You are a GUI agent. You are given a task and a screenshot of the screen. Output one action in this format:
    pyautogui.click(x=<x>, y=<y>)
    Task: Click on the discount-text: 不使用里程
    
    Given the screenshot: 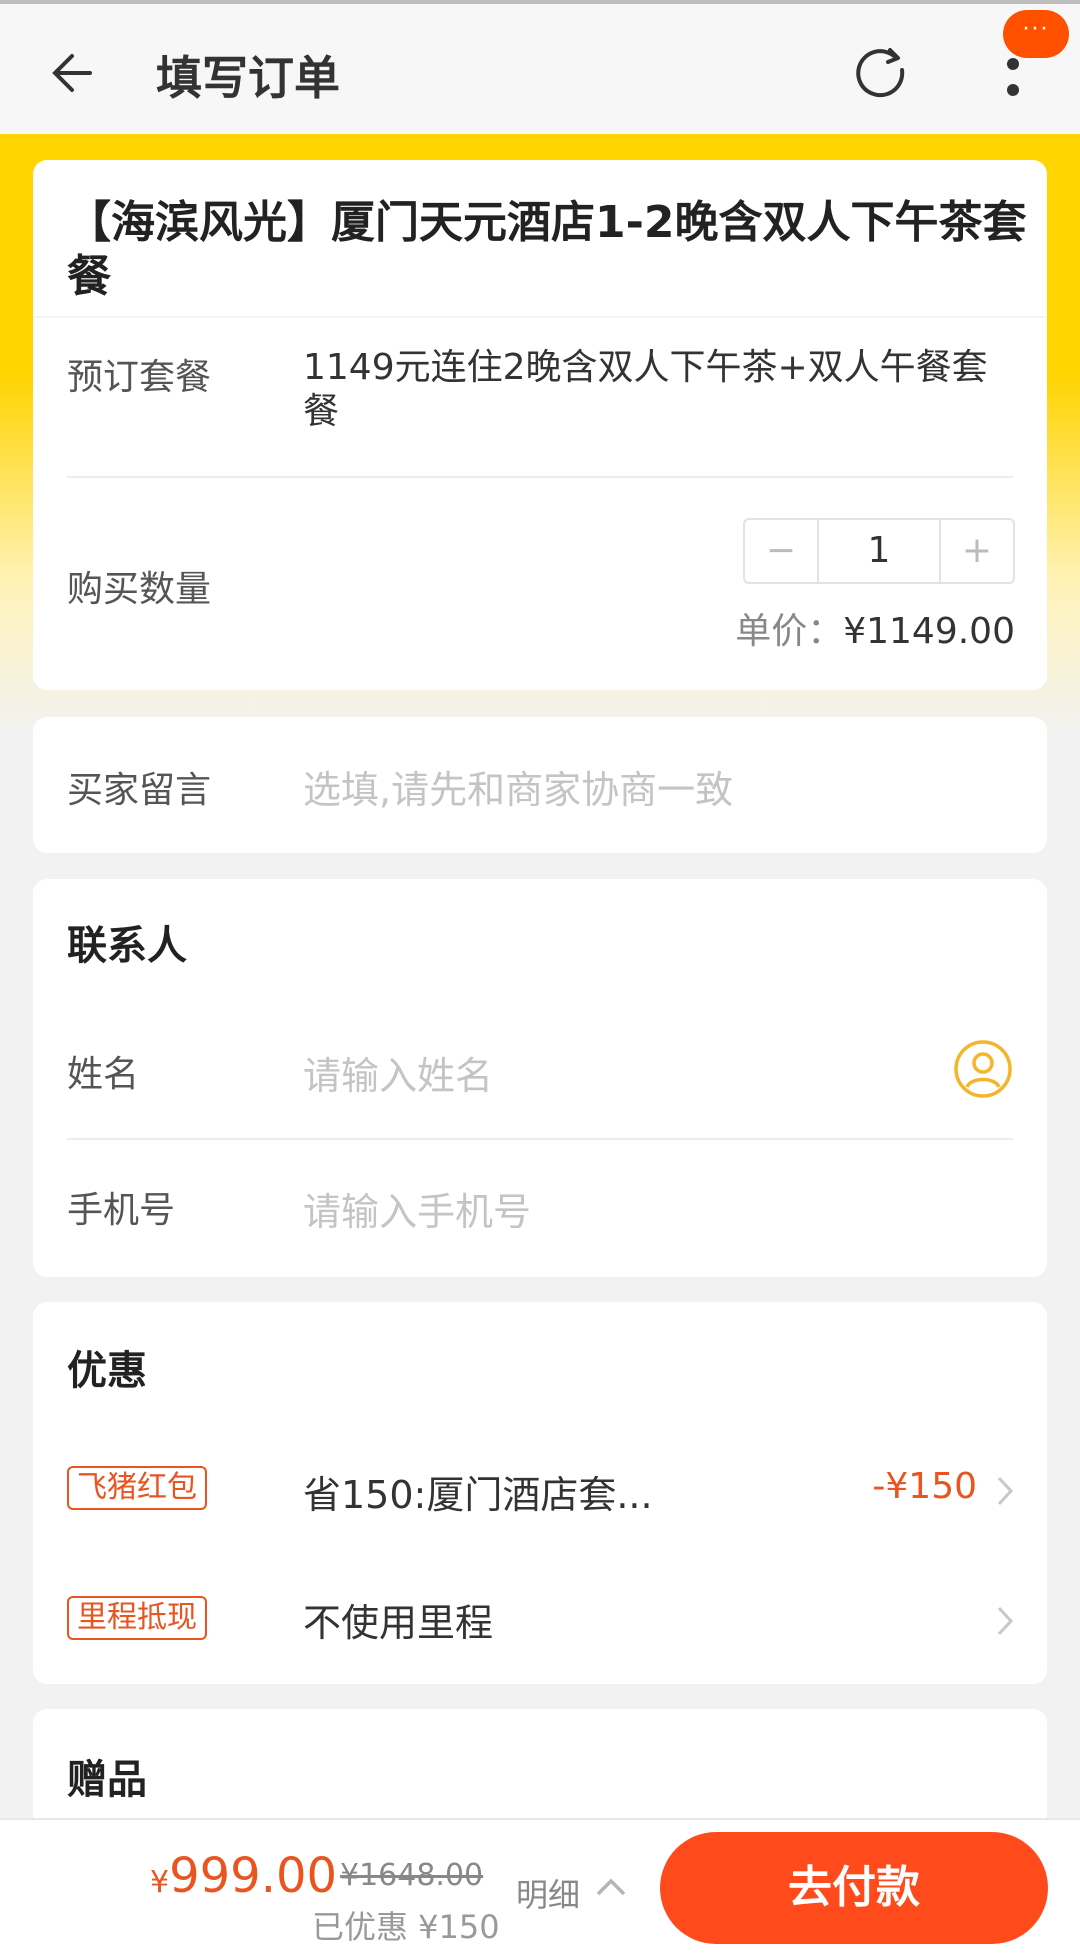 What is the action you would take?
    pyautogui.click(x=398, y=1623)
    